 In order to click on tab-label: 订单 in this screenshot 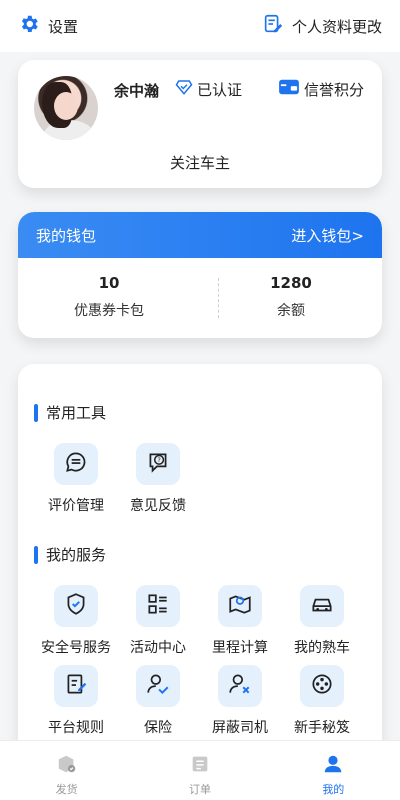, I will do `click(199, 789)`.